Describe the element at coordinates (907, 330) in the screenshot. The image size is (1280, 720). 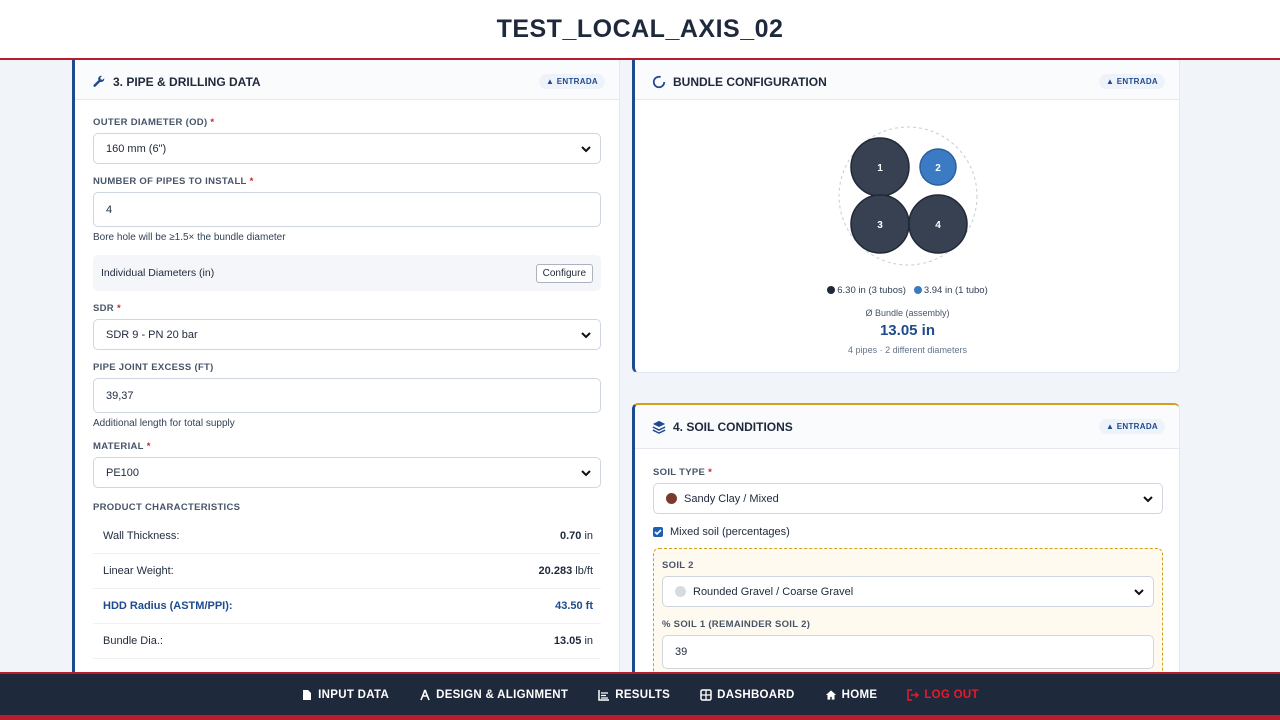
I see `bundle-value: 13.05 in` at that location.